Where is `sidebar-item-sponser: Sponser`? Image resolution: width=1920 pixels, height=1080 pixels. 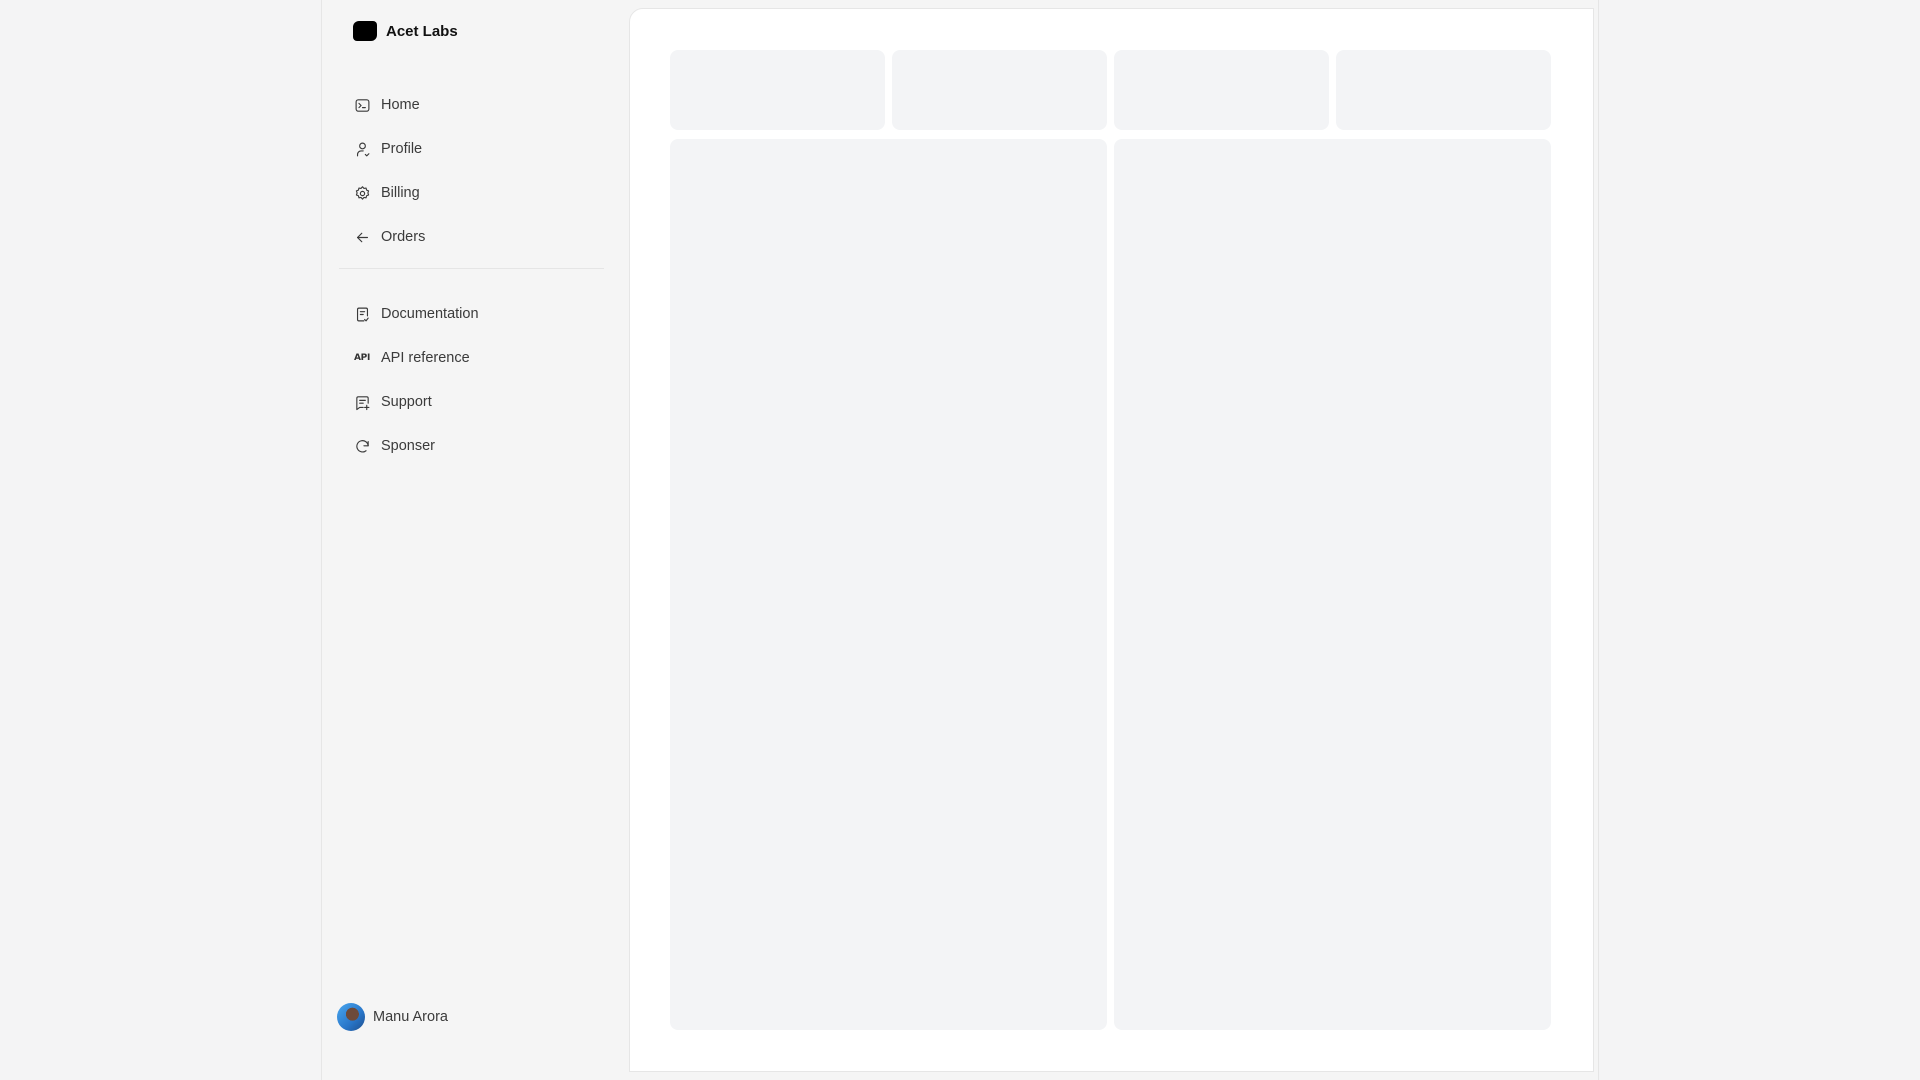 sidebar-item-sponser: Sponser is located at coordinates (483, 446).